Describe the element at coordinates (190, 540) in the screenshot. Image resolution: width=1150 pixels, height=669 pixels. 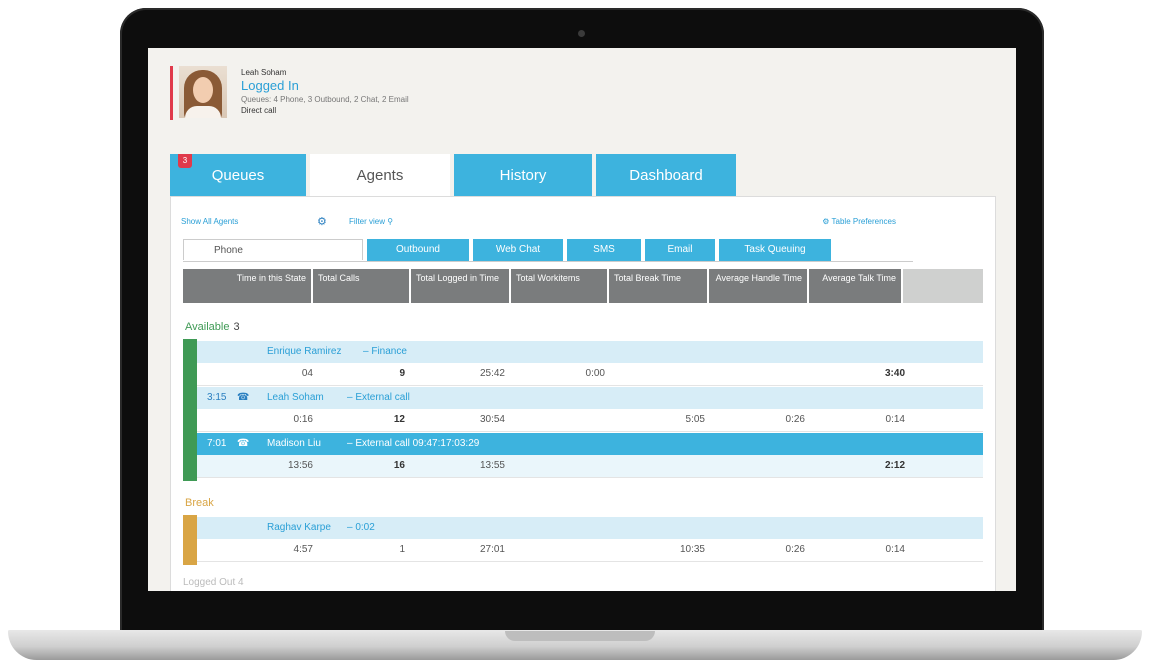
I see `break-bar` at that location.